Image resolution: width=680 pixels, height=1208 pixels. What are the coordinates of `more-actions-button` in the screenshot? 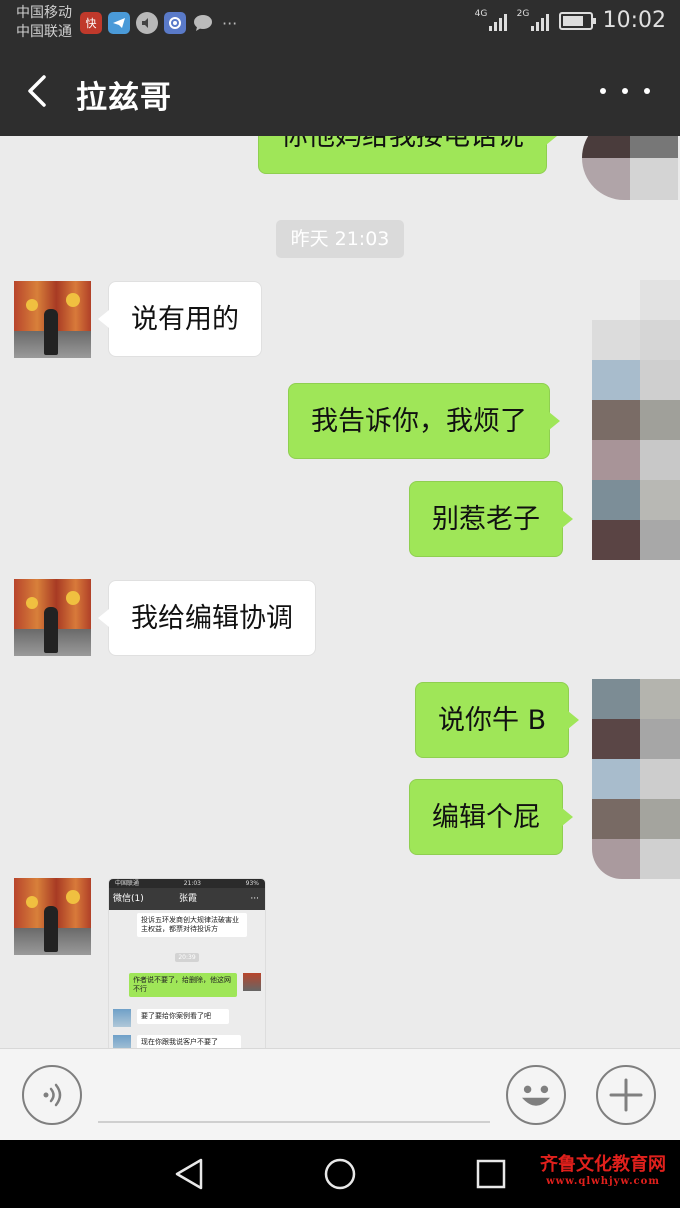 It's located at (626, 1095).